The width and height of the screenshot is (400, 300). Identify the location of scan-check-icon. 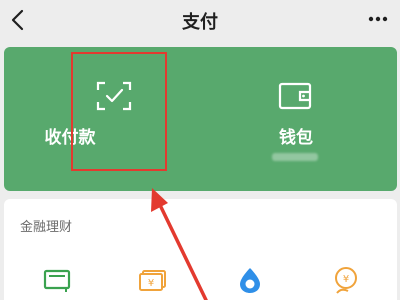
(114, 96).